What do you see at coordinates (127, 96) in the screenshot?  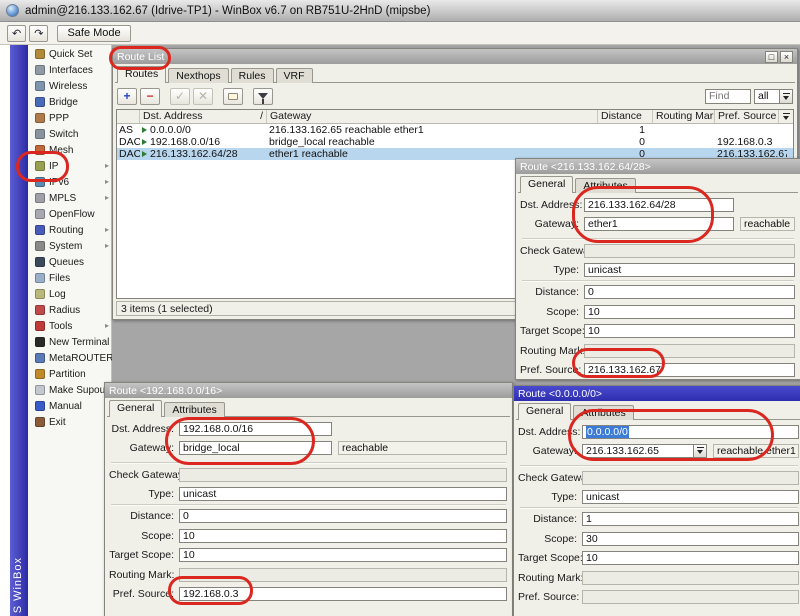 I see `add-route-button: +` at bounding box center [127, 96].